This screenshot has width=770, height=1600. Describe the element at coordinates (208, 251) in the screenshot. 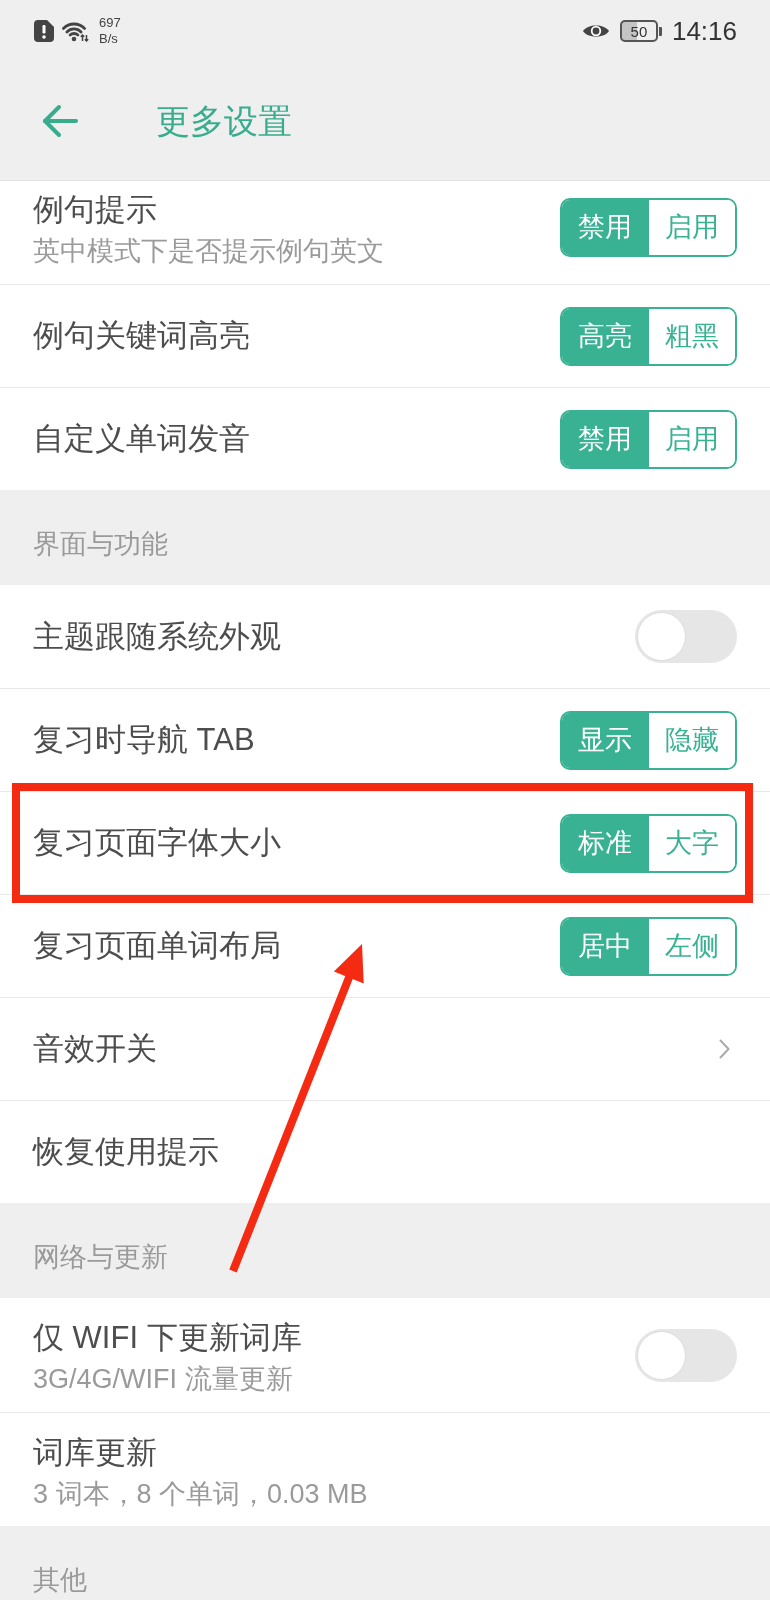

I see `setting-description: 英中模式下是否提示例句英文` at that location.